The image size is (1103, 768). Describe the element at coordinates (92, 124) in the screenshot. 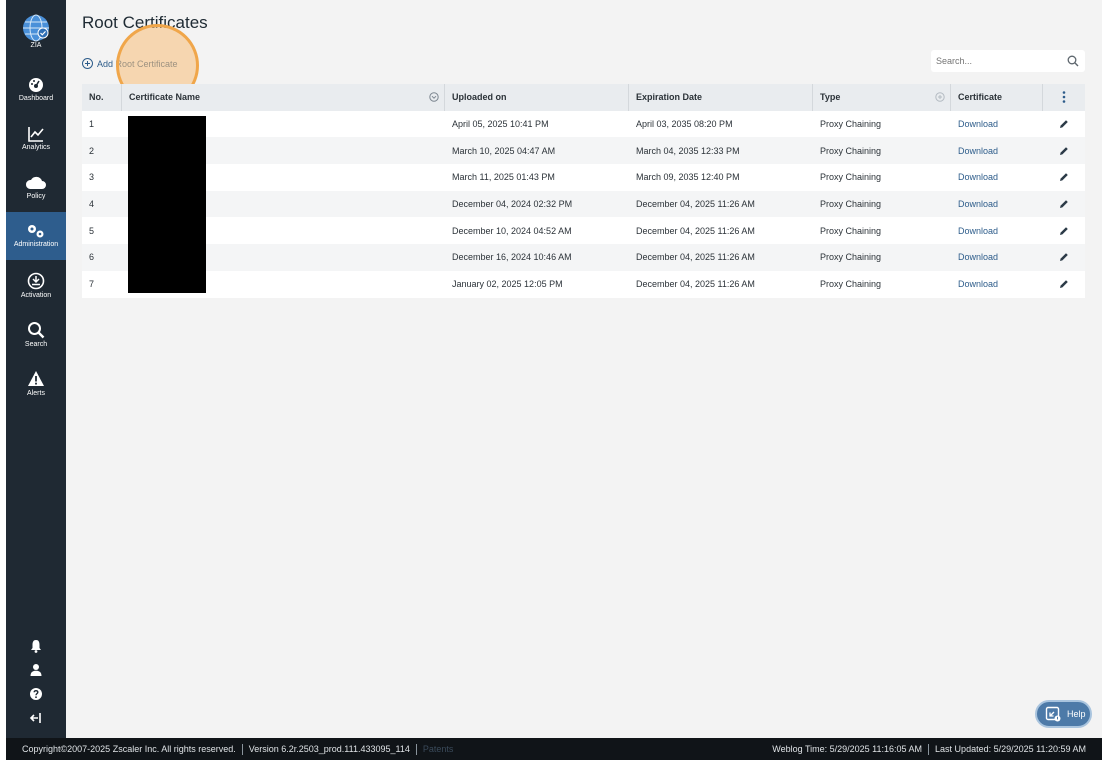

I see `cell-no: 1` at that location.